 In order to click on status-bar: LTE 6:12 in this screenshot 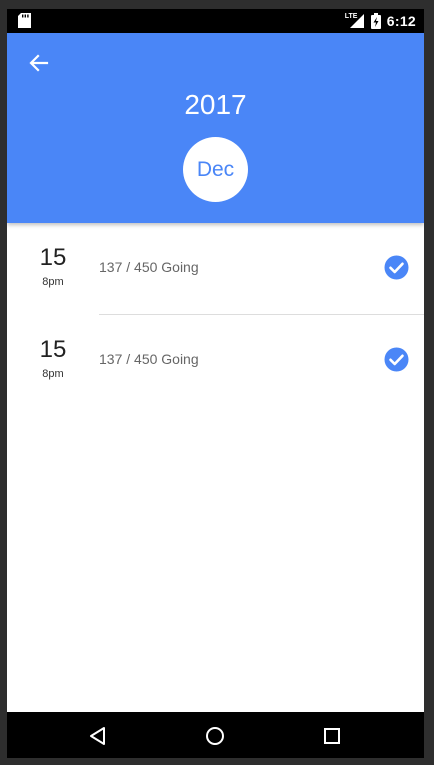, I will do `click(215, 21)`.